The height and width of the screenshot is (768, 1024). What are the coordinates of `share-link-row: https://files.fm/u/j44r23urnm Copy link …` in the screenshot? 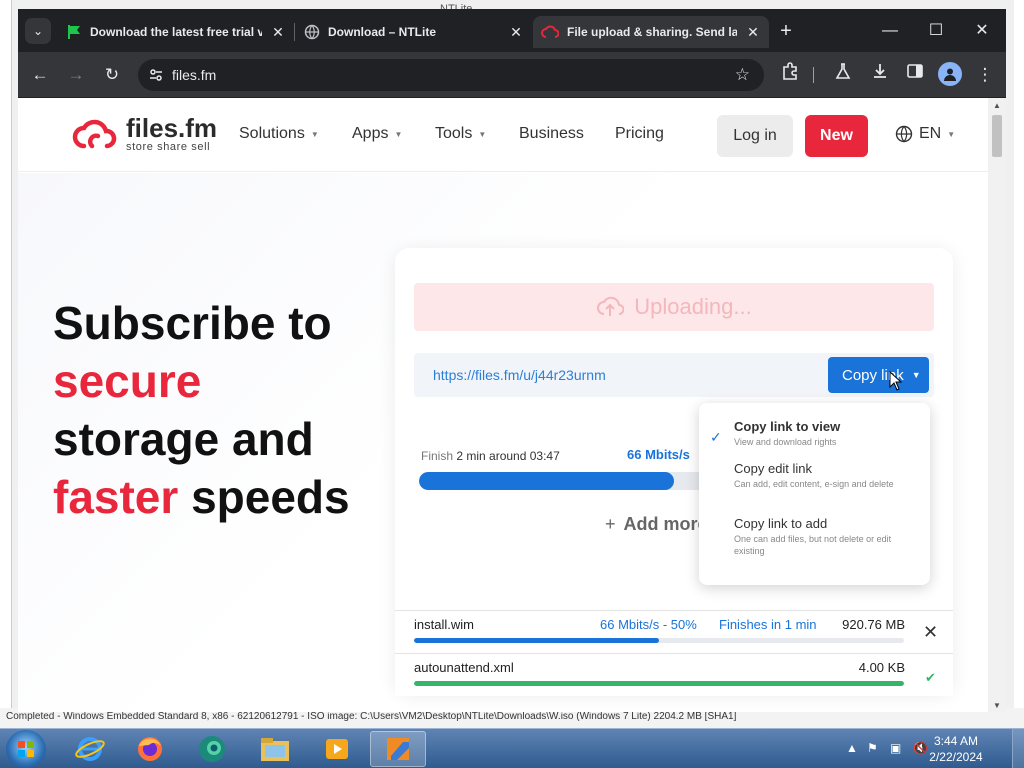 It's located at (674, 375).